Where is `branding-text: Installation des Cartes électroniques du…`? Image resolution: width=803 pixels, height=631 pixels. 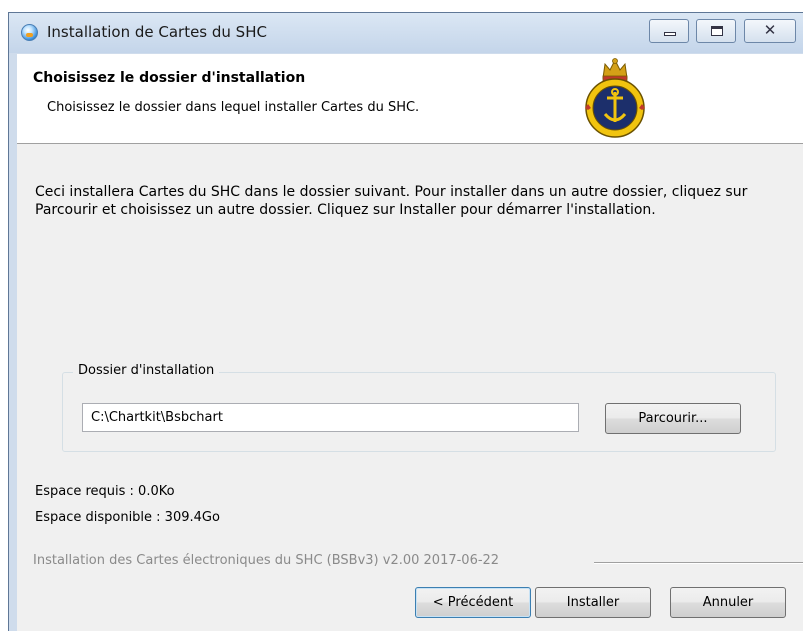 branding-text: Installation des Cartes électroniques du… is located at coordinates (266, 560).